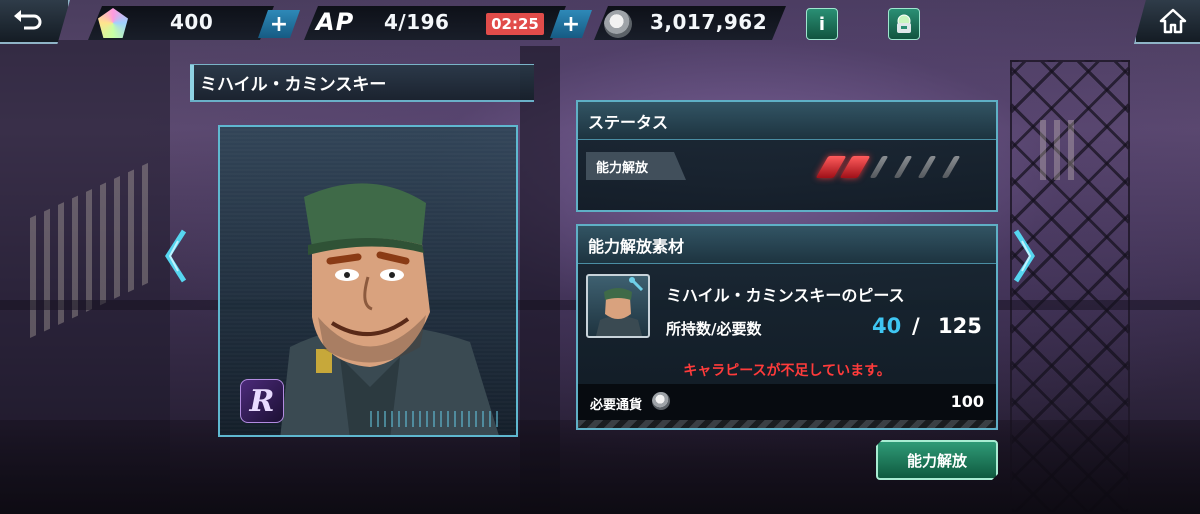 The height and width of the screenshot is (514, 1200). I want to click on rarity-badge: R, so click(262, 401).